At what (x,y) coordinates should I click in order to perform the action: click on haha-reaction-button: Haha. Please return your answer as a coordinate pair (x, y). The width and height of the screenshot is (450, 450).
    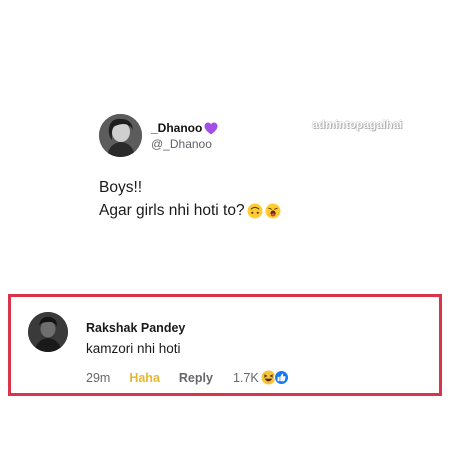
    Looking at the image, I should click on (144, 378).